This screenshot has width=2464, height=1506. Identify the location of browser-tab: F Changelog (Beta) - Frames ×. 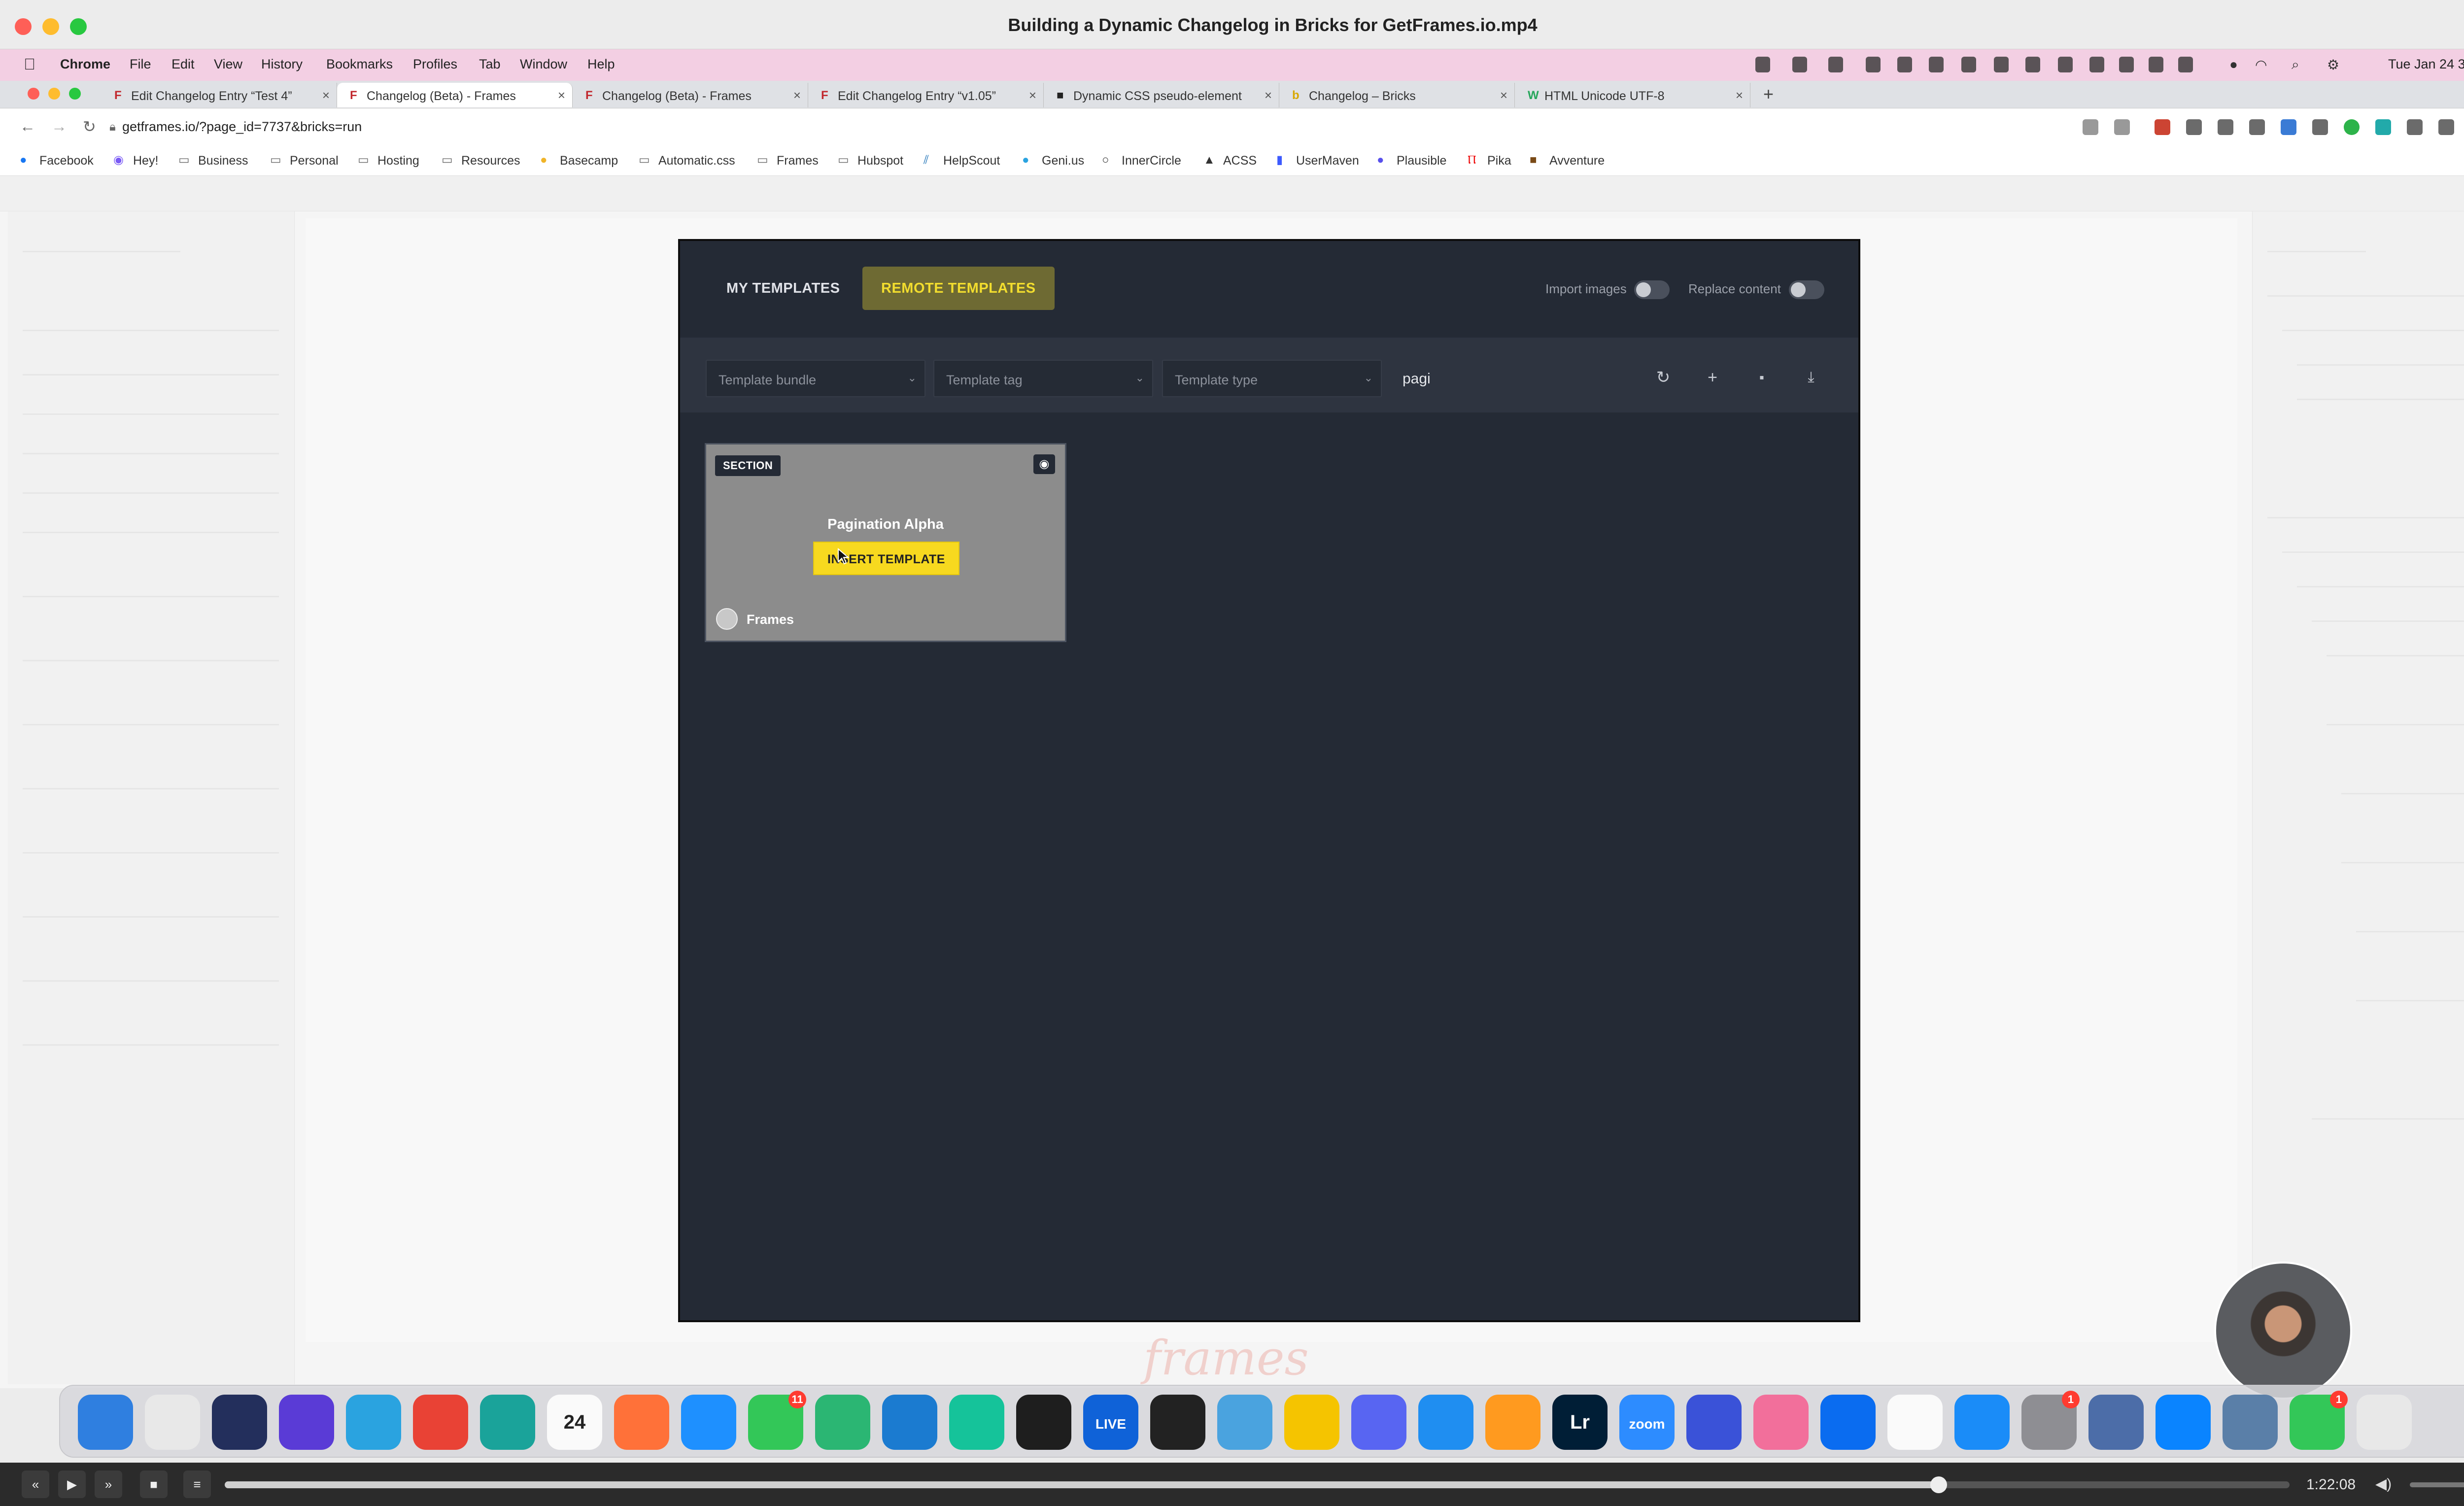
(690, 95).